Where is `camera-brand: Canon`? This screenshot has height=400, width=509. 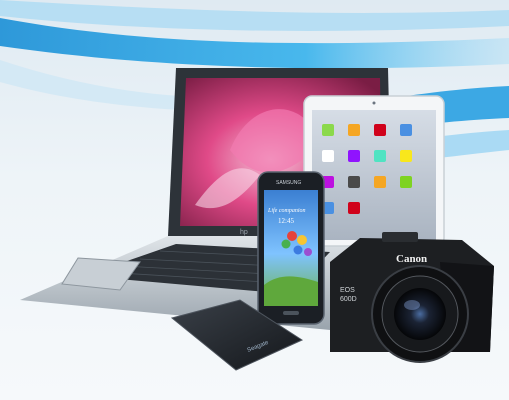
camera-brand: Canon is located at coordinates (411, 259).